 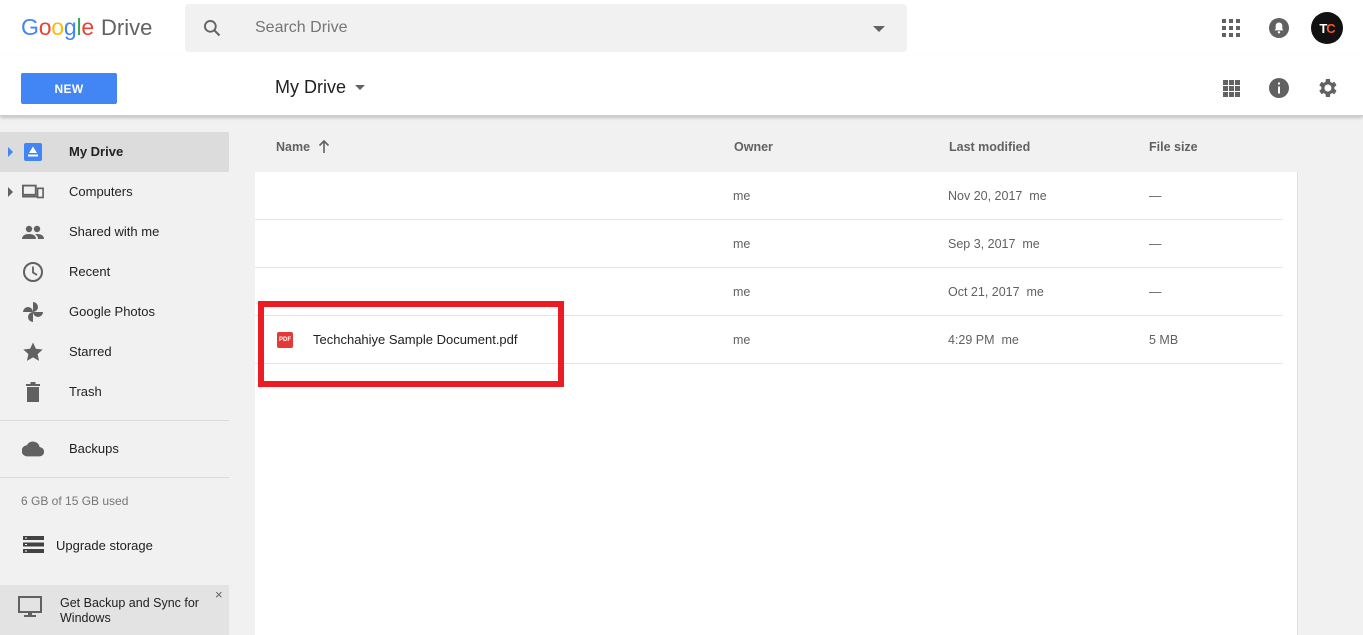 I want to click on file-name: Techchahiye Sample Document.pdf, so click(x=415, y=339).